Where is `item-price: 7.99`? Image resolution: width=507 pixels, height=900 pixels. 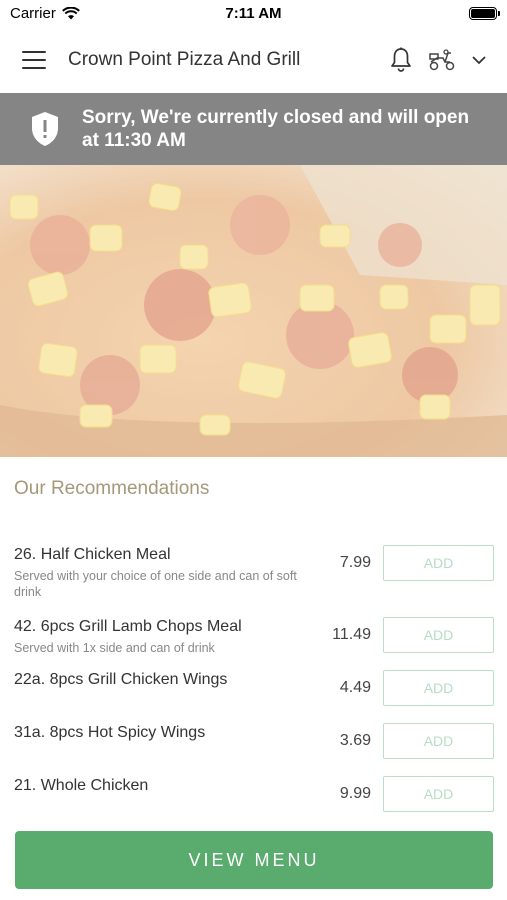
item-price: 7.99 is located at coordinates (355, 562).